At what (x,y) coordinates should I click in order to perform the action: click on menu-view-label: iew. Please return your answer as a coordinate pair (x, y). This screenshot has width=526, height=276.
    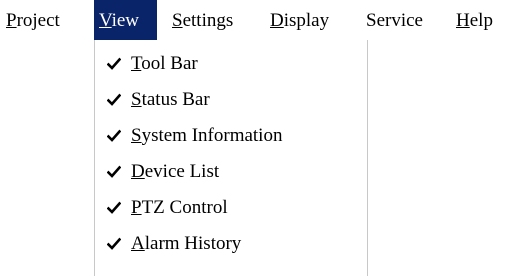
    Looking at the image, I should click on (125, 20).